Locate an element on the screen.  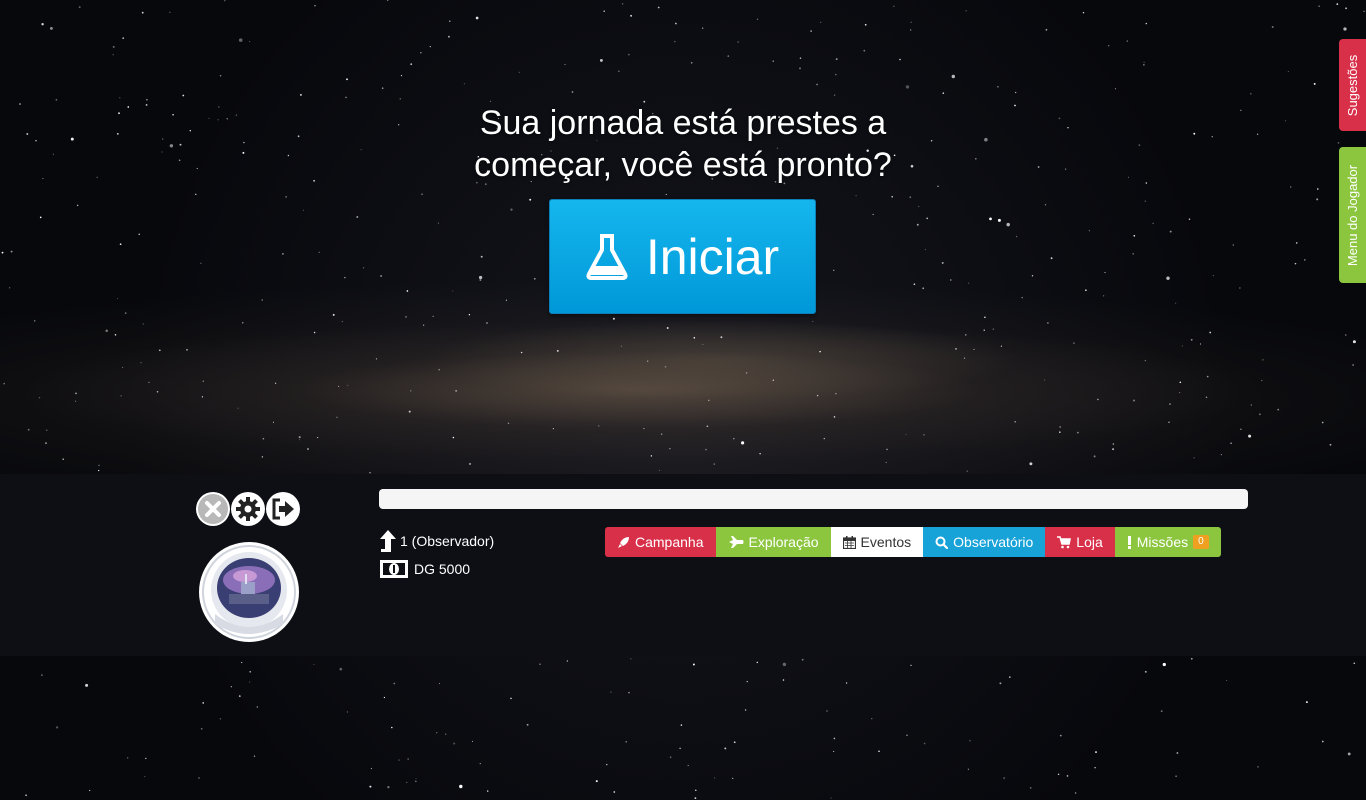
observatory-button: Observatório is located at coordinates (984, 542).